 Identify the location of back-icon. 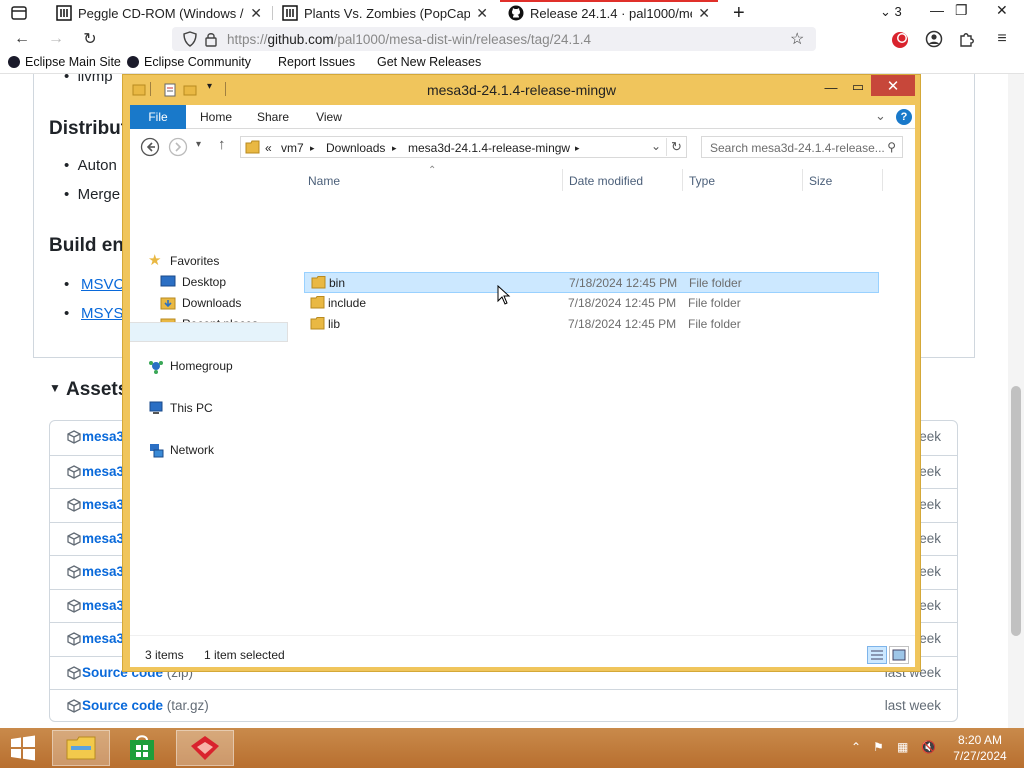
(150, 147).